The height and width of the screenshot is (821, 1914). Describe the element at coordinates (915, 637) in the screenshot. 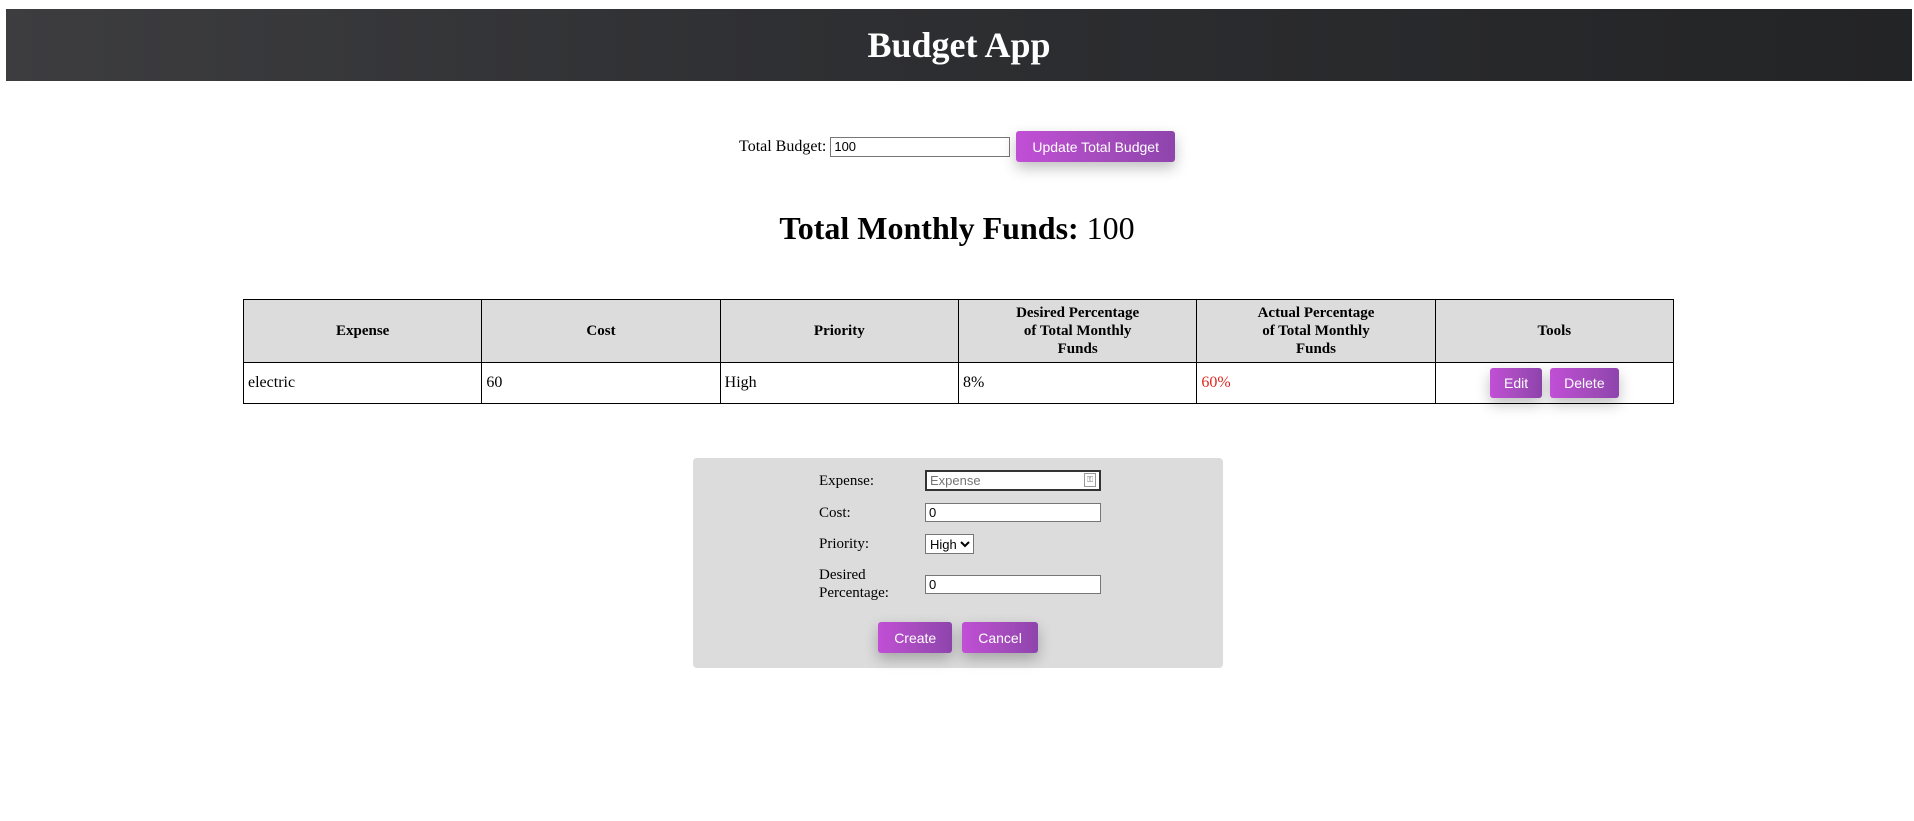

I see `create-button: Create` at that location.